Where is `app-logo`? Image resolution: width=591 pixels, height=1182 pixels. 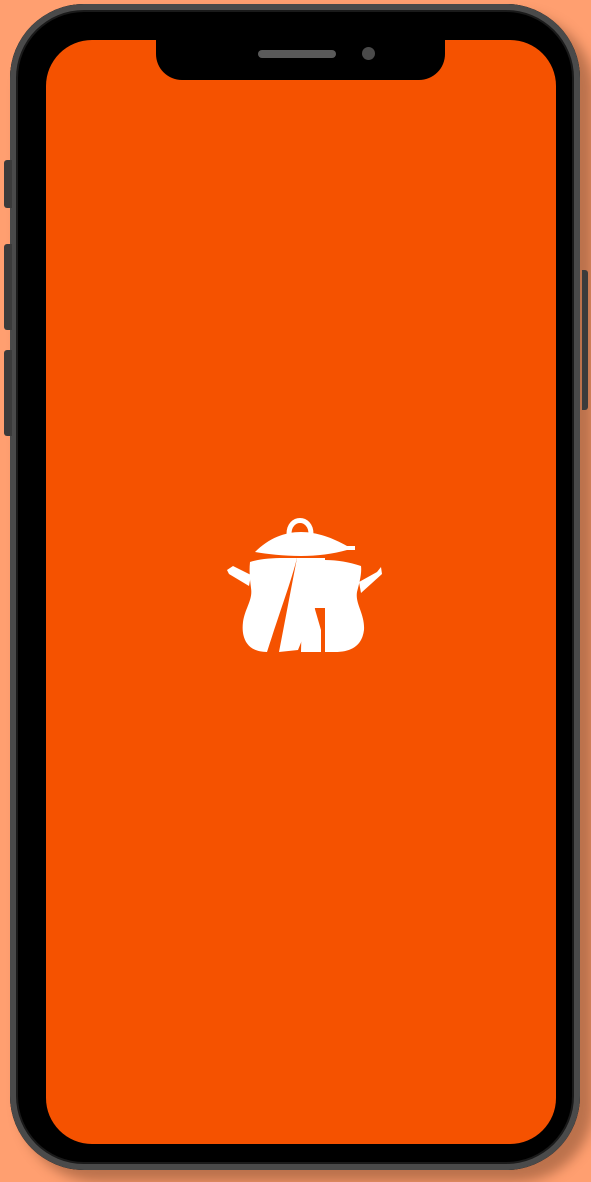 app-logo is located at coordinates (304, 585).